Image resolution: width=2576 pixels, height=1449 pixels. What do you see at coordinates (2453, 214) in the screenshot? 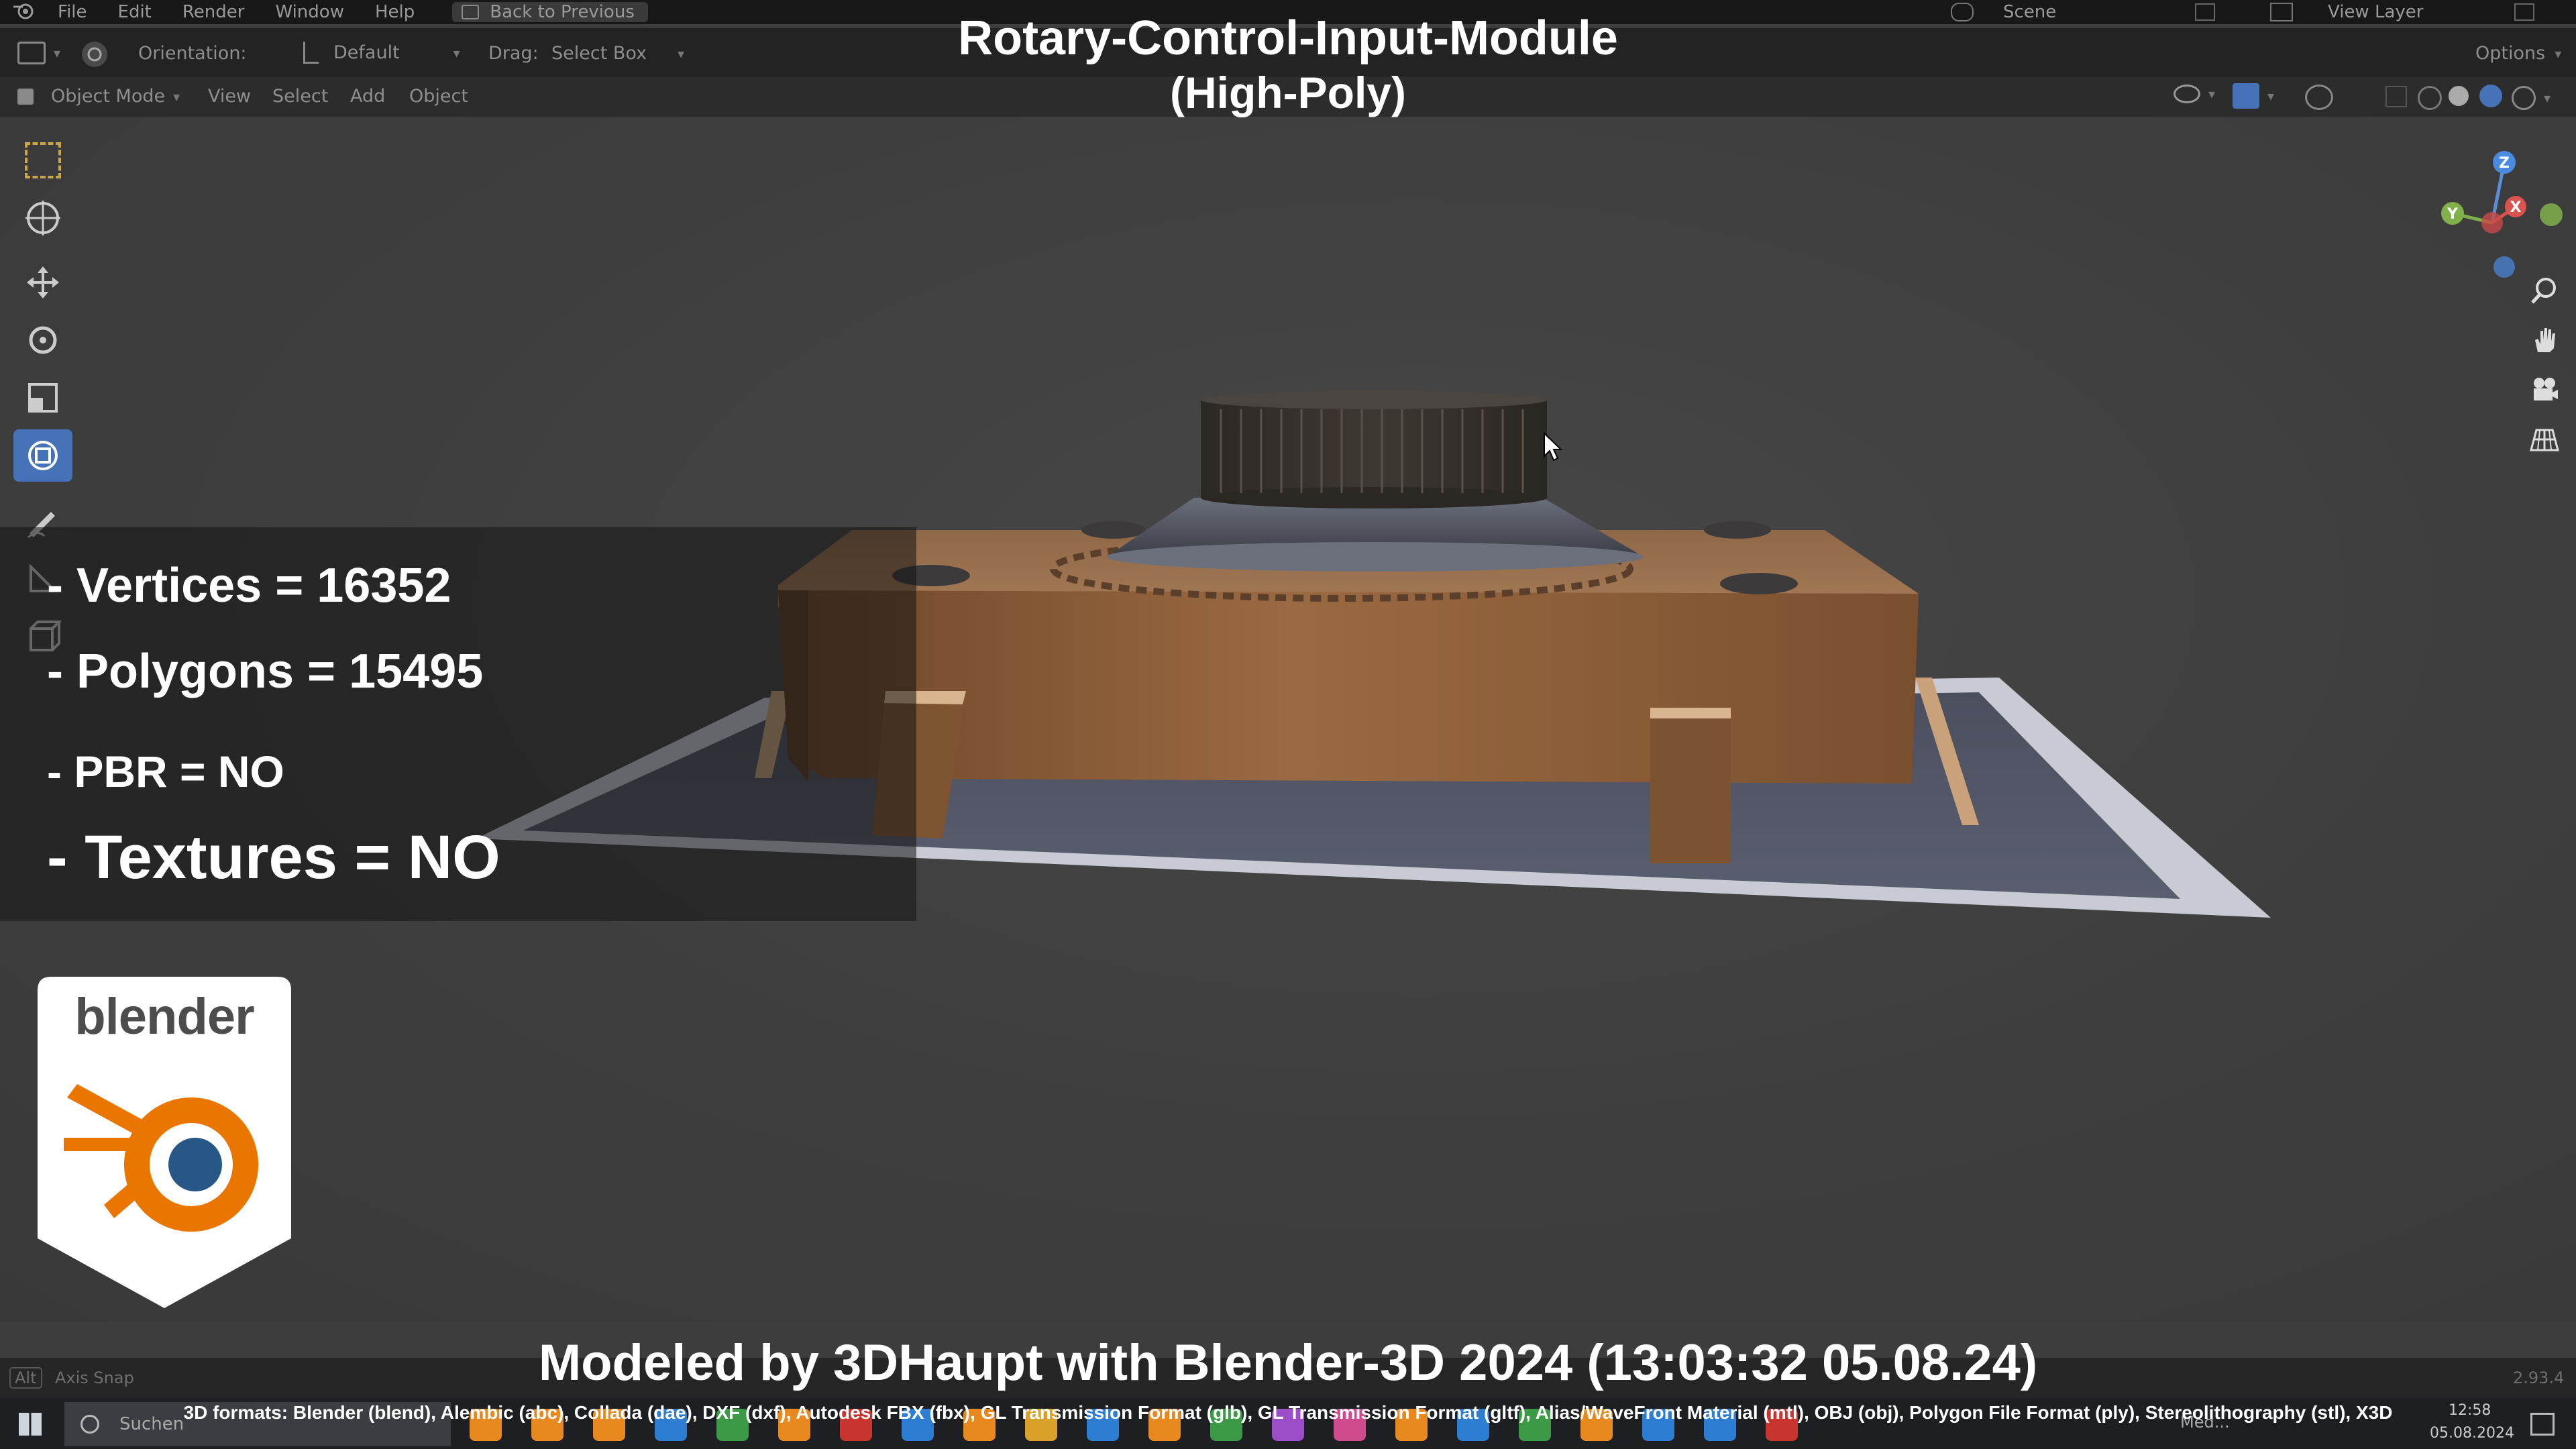
I see `gizmo-y-label: Y` at bounding box center [2453, 214].